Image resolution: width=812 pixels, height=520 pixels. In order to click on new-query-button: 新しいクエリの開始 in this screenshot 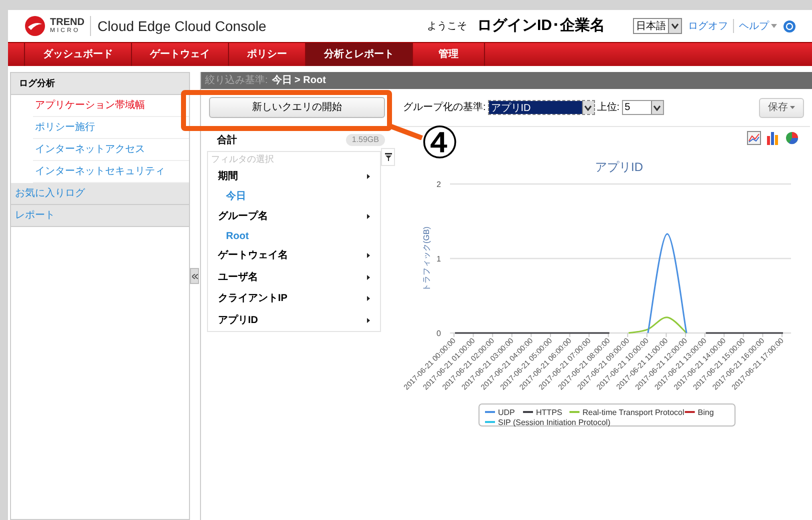, I will do `click(297, 107)`.